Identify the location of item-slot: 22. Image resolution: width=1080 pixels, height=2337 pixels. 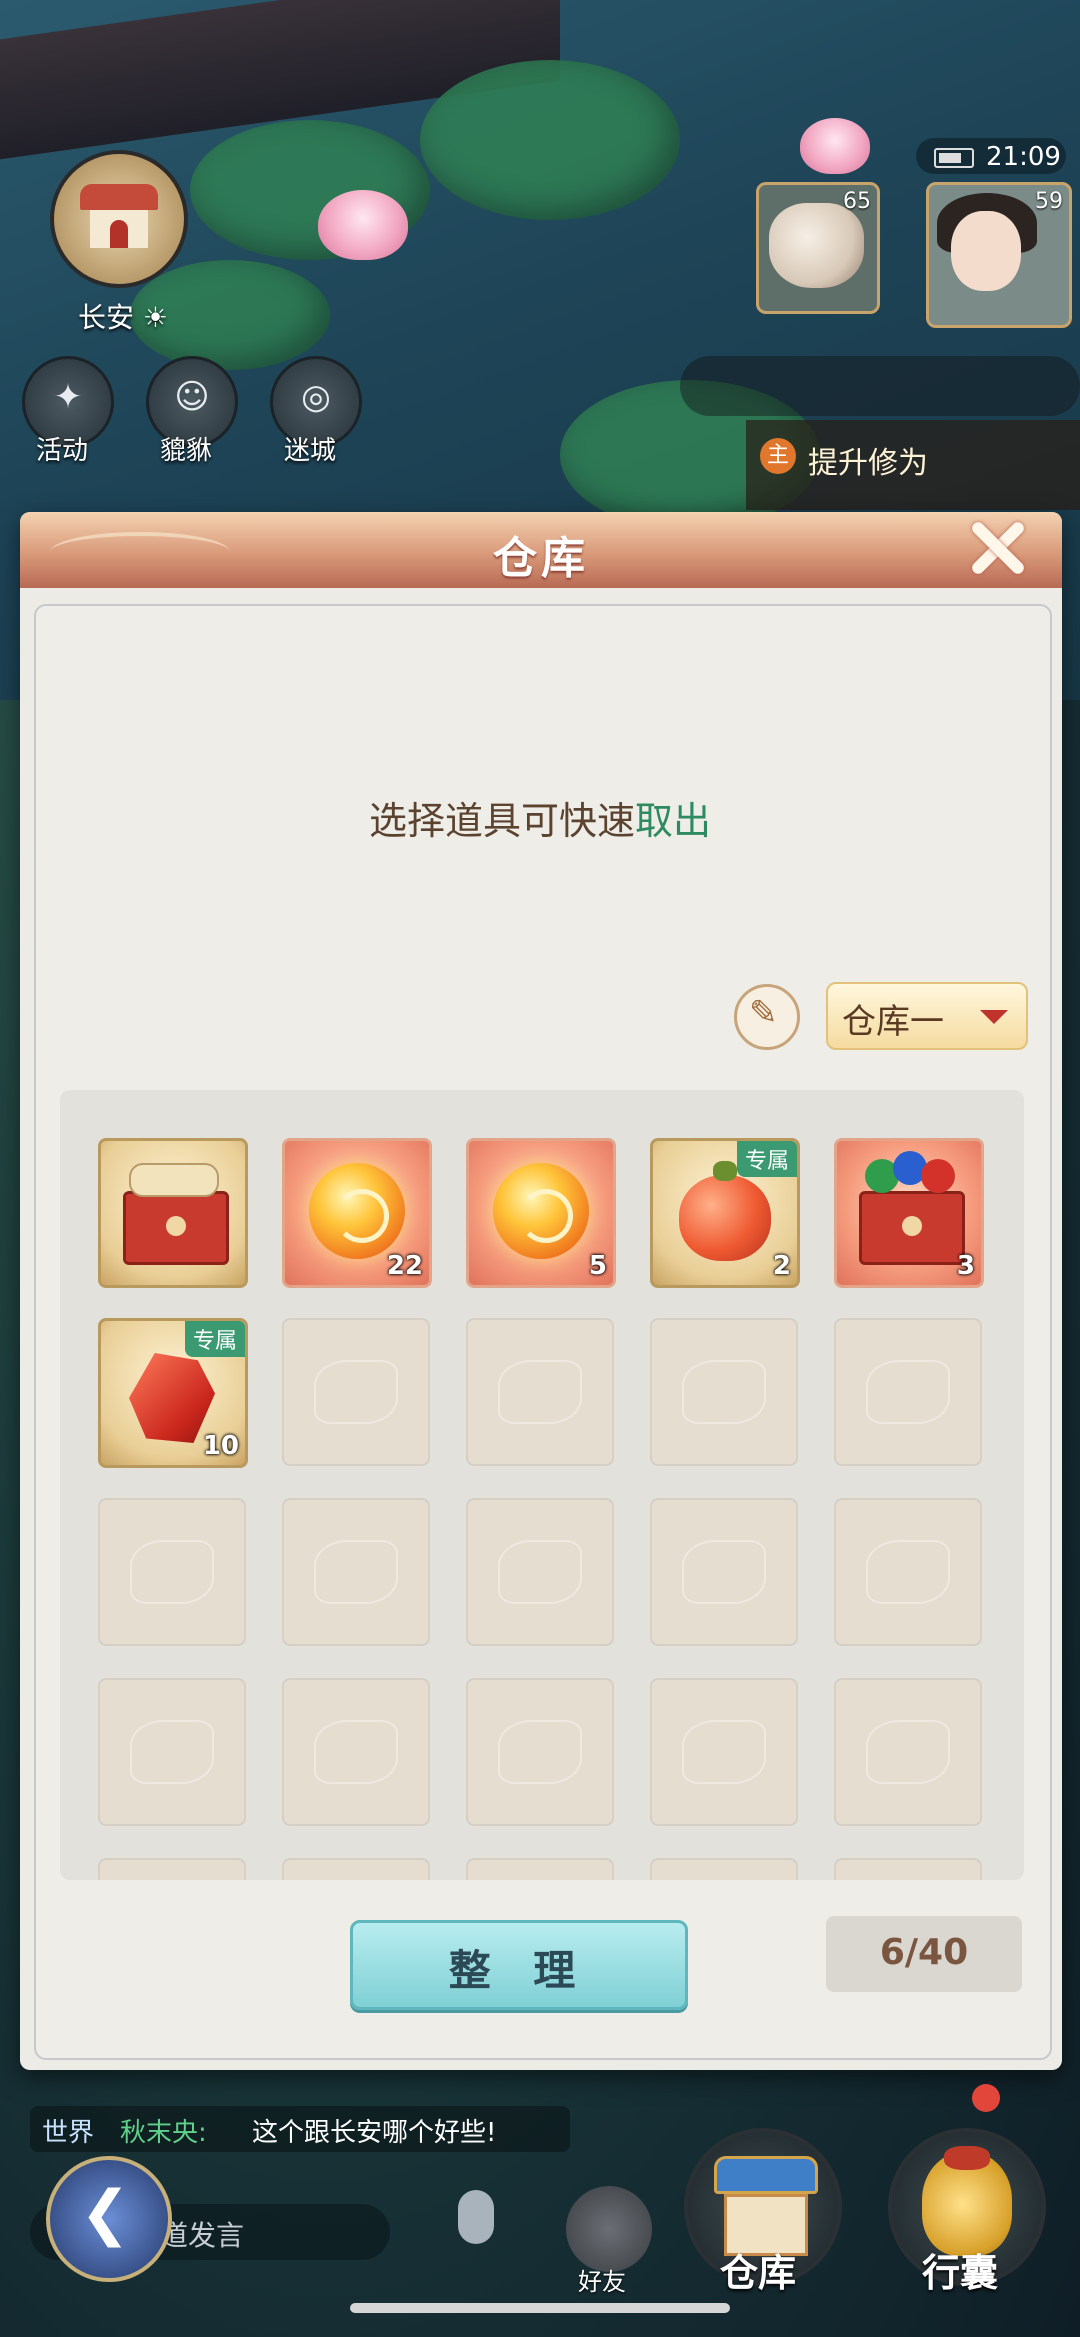
(357, 1213).